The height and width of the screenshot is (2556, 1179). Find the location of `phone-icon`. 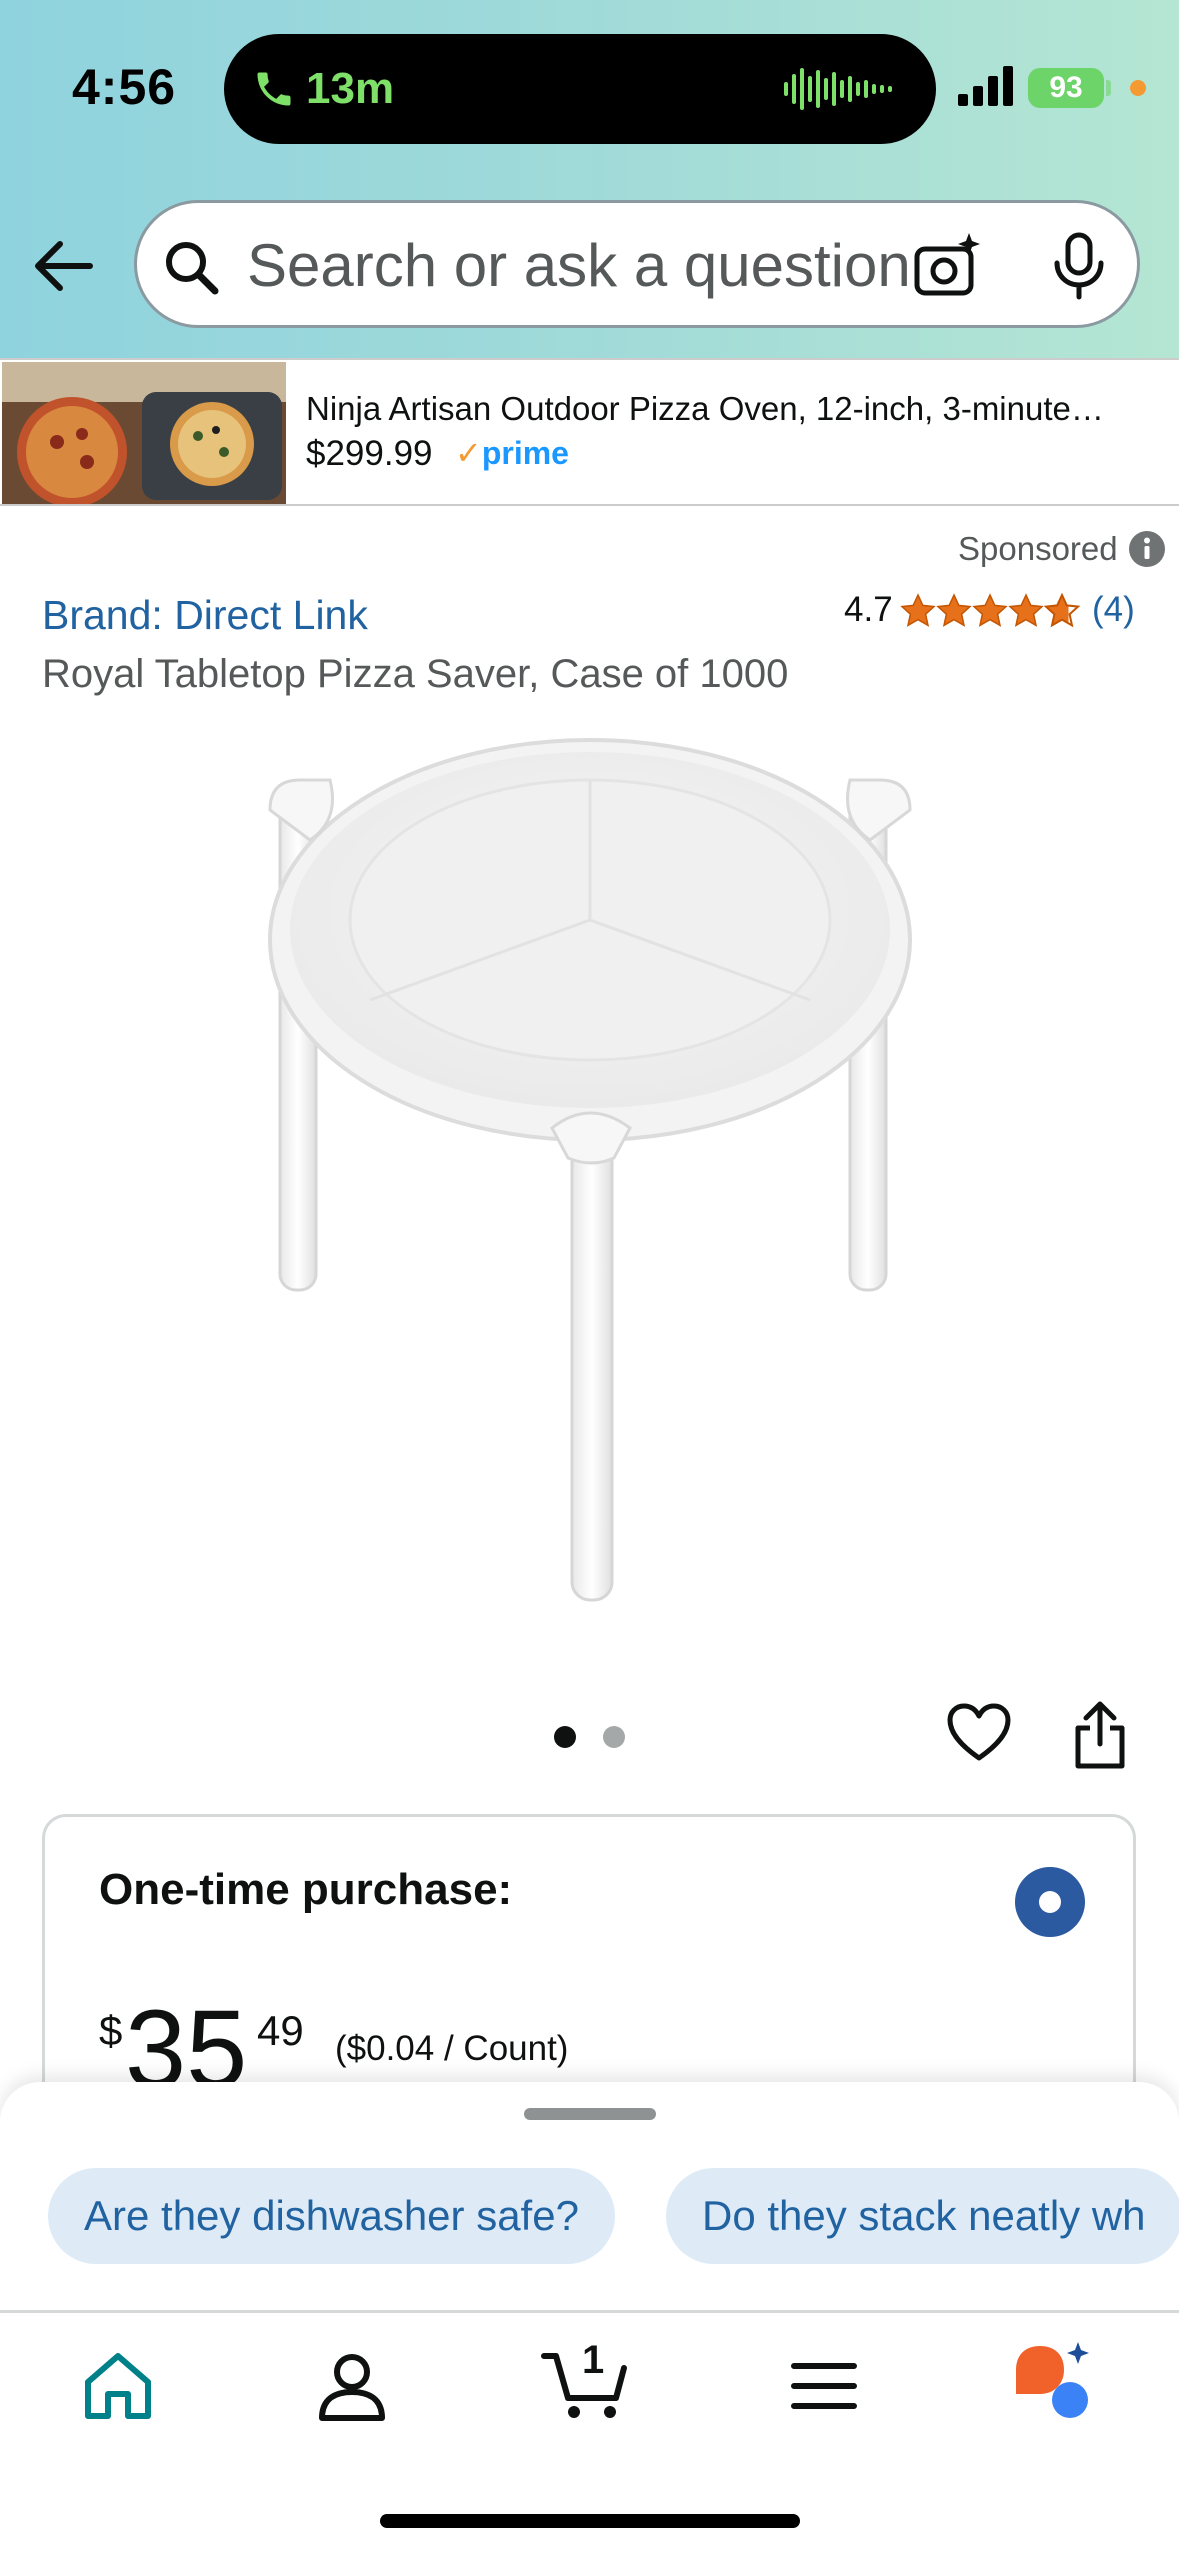

phone-icon is located at coordinates (274, 89).